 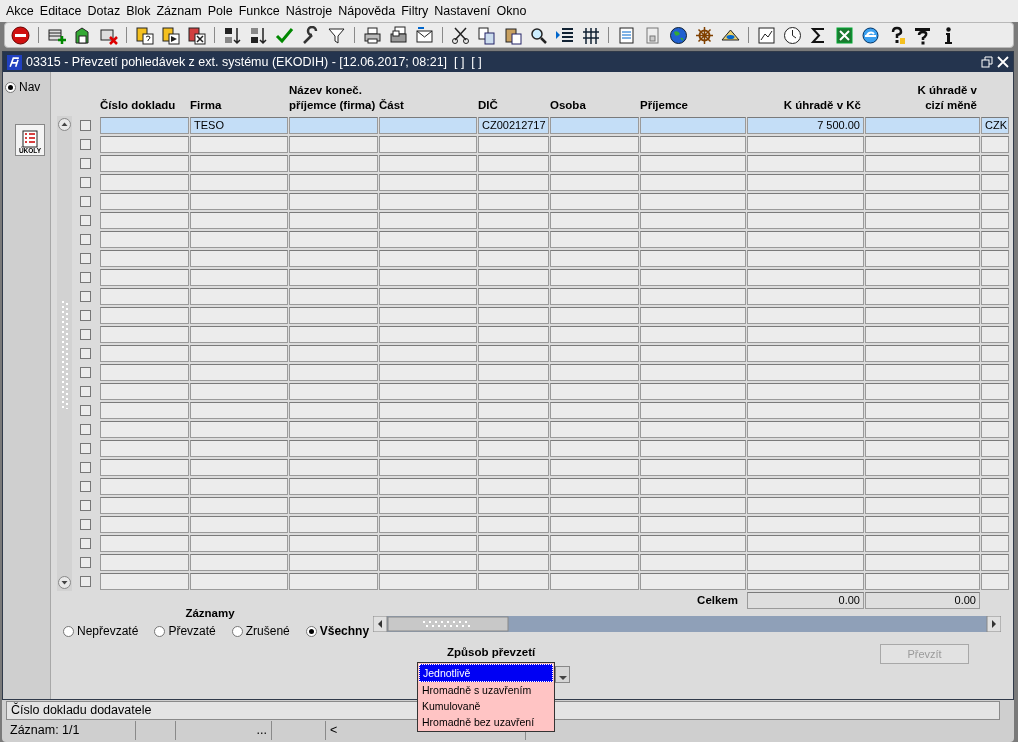 What do you see at coordinates (538, 35) in the screenshot?
I see `magnifier-icon` at bounding box center [538, 35].